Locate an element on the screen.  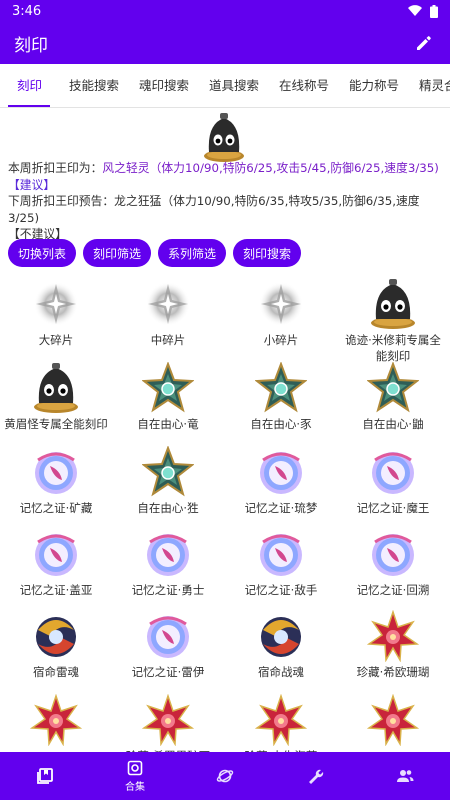
engrave-item: 记忆之证·魔王 is located at coordinates (393, 481).